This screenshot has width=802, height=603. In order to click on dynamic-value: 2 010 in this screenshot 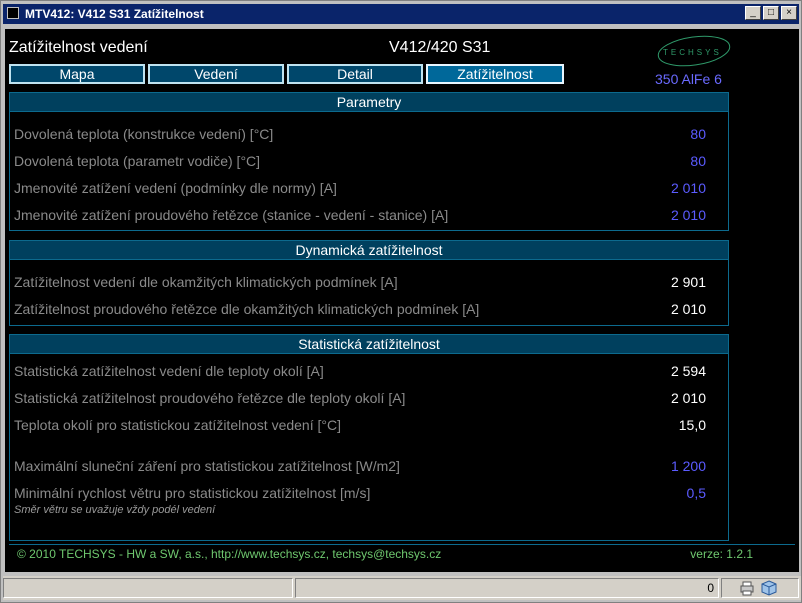, I will do `click(688, 309)`.